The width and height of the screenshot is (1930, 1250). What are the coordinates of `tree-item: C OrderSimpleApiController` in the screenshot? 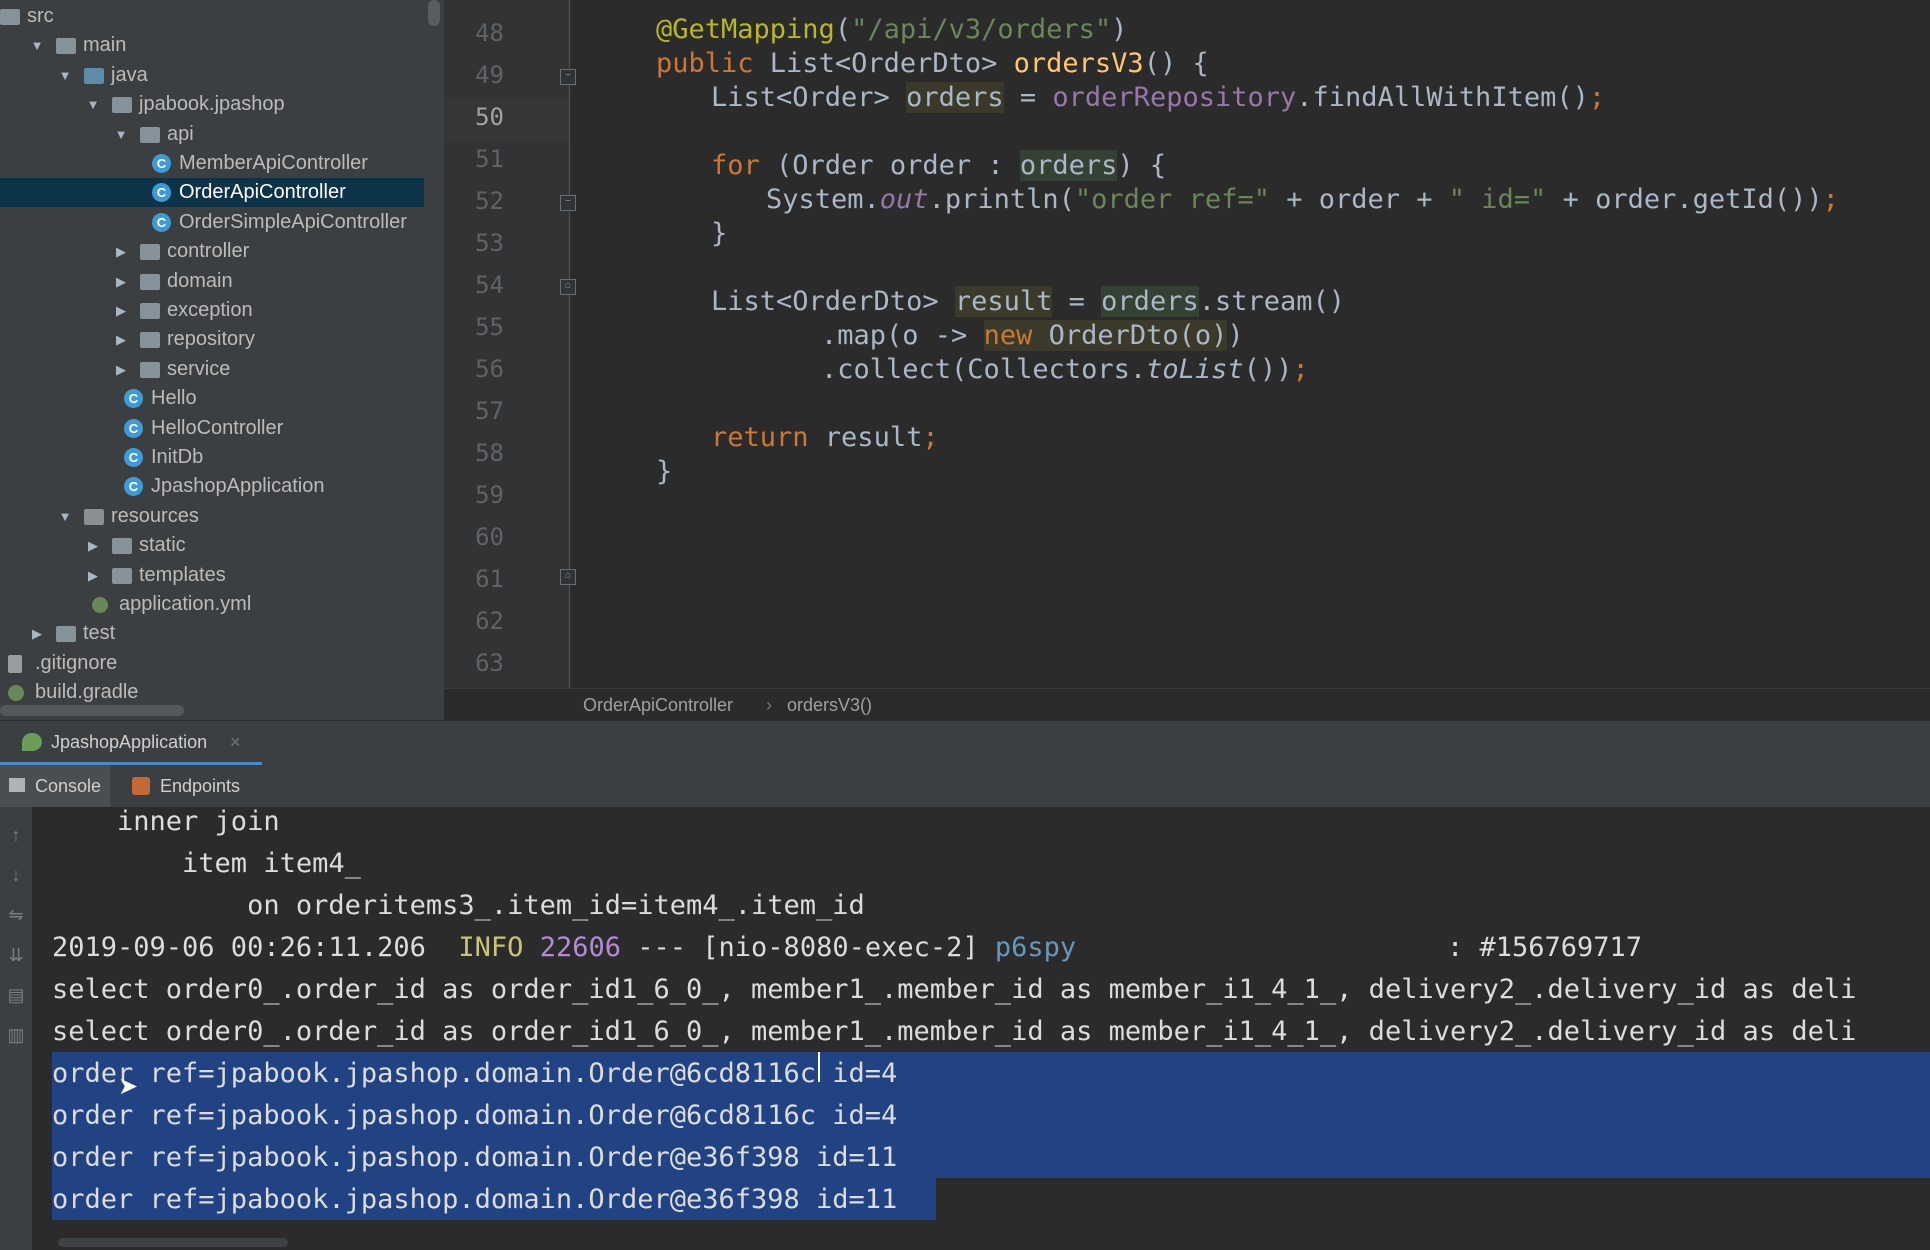 It's located at (212, 222).